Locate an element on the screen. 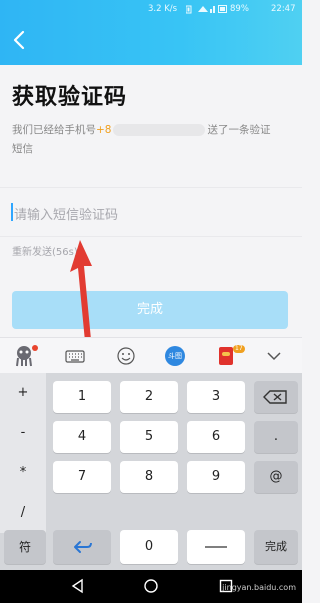 Image resolution: width=320 pixels, height=603 pixels. key-3: 3 is located at coordinates (216, 397).